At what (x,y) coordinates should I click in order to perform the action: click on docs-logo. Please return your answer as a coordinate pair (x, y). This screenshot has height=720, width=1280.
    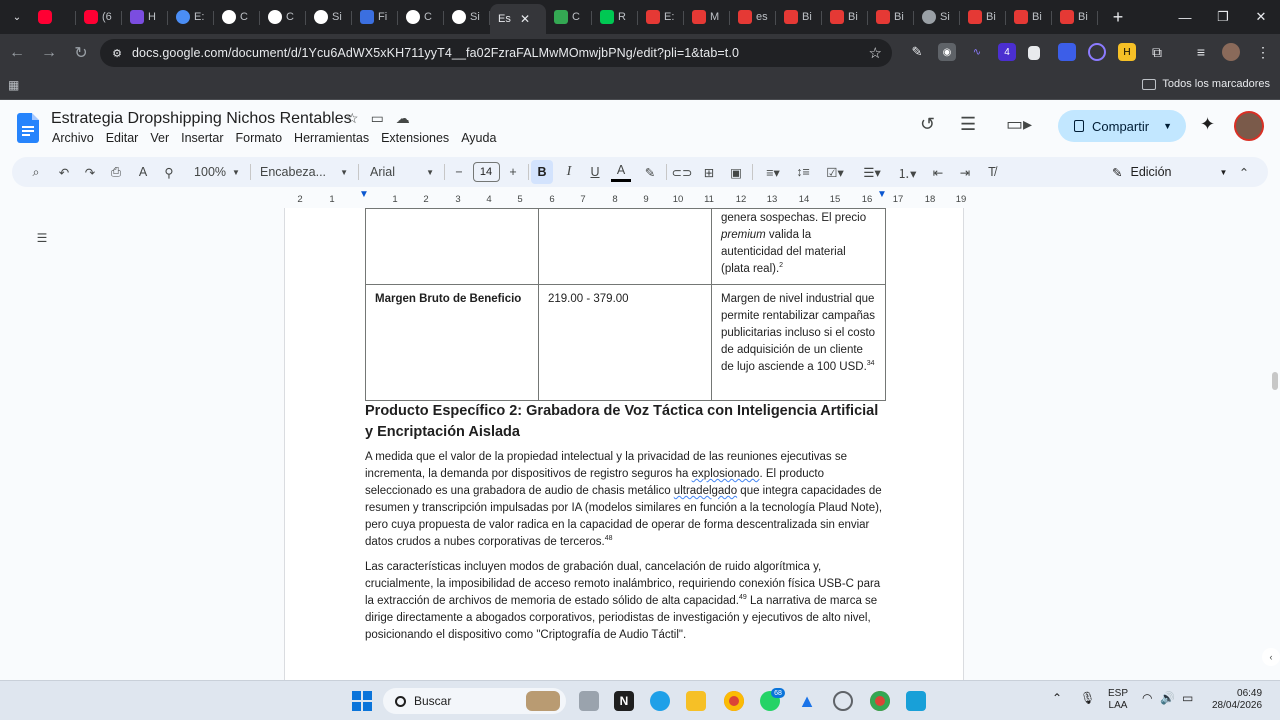
    Looking at the image, I should click on (28, 128).